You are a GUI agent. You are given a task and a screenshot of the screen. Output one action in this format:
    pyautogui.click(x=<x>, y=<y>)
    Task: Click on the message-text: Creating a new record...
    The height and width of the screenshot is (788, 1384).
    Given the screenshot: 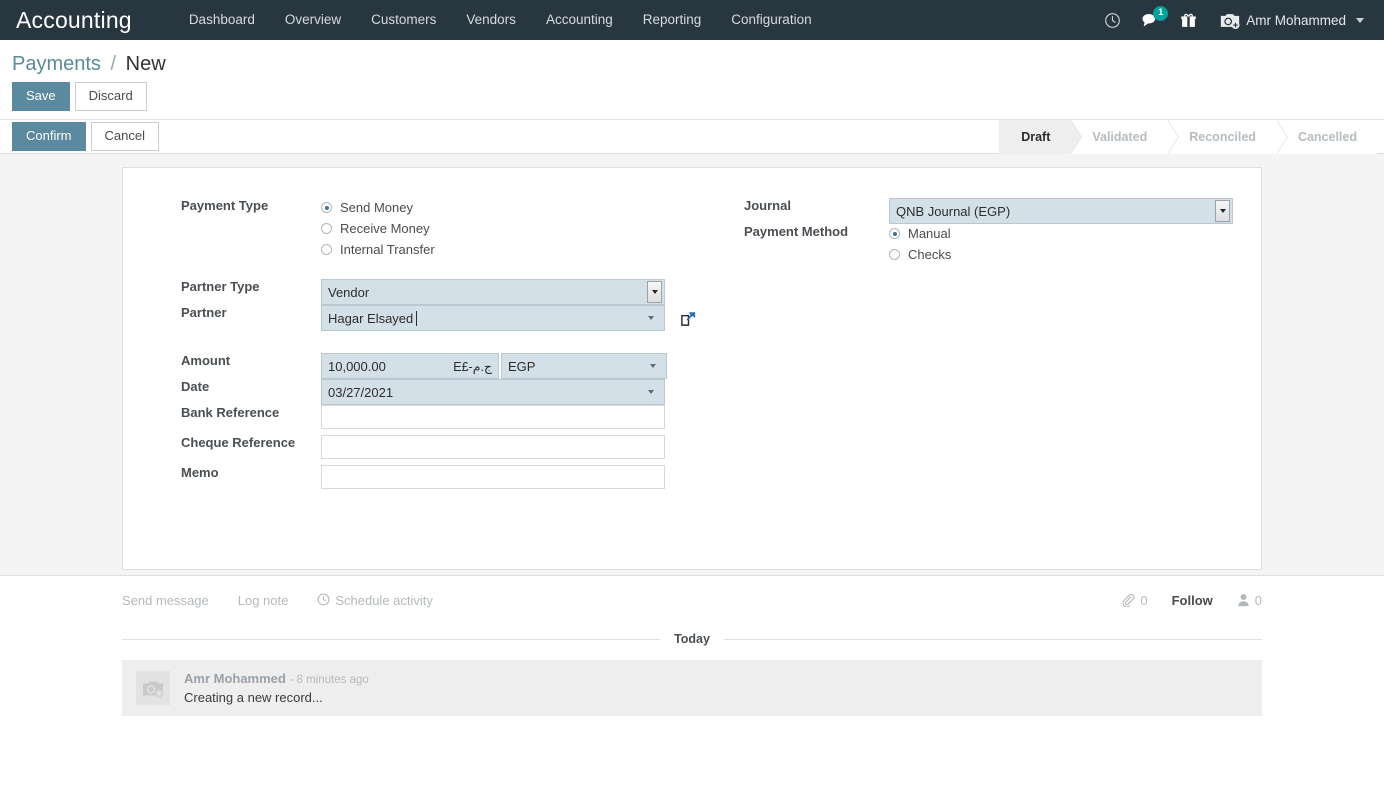 What is the action you would take?
    pyautogui.click(x=253, y=697)
    